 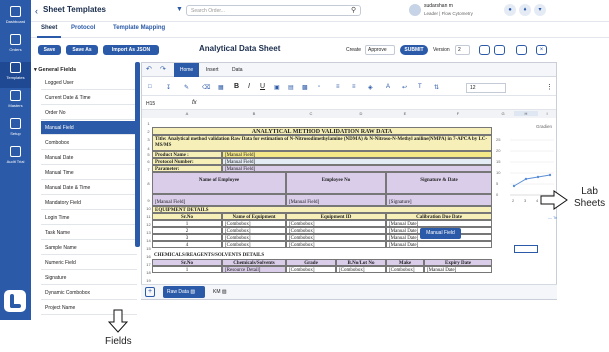 What do you see at coordinates (15, 47) in the screenshot?
I see `nav-orders: Orders` at bounding box center [15, 47].